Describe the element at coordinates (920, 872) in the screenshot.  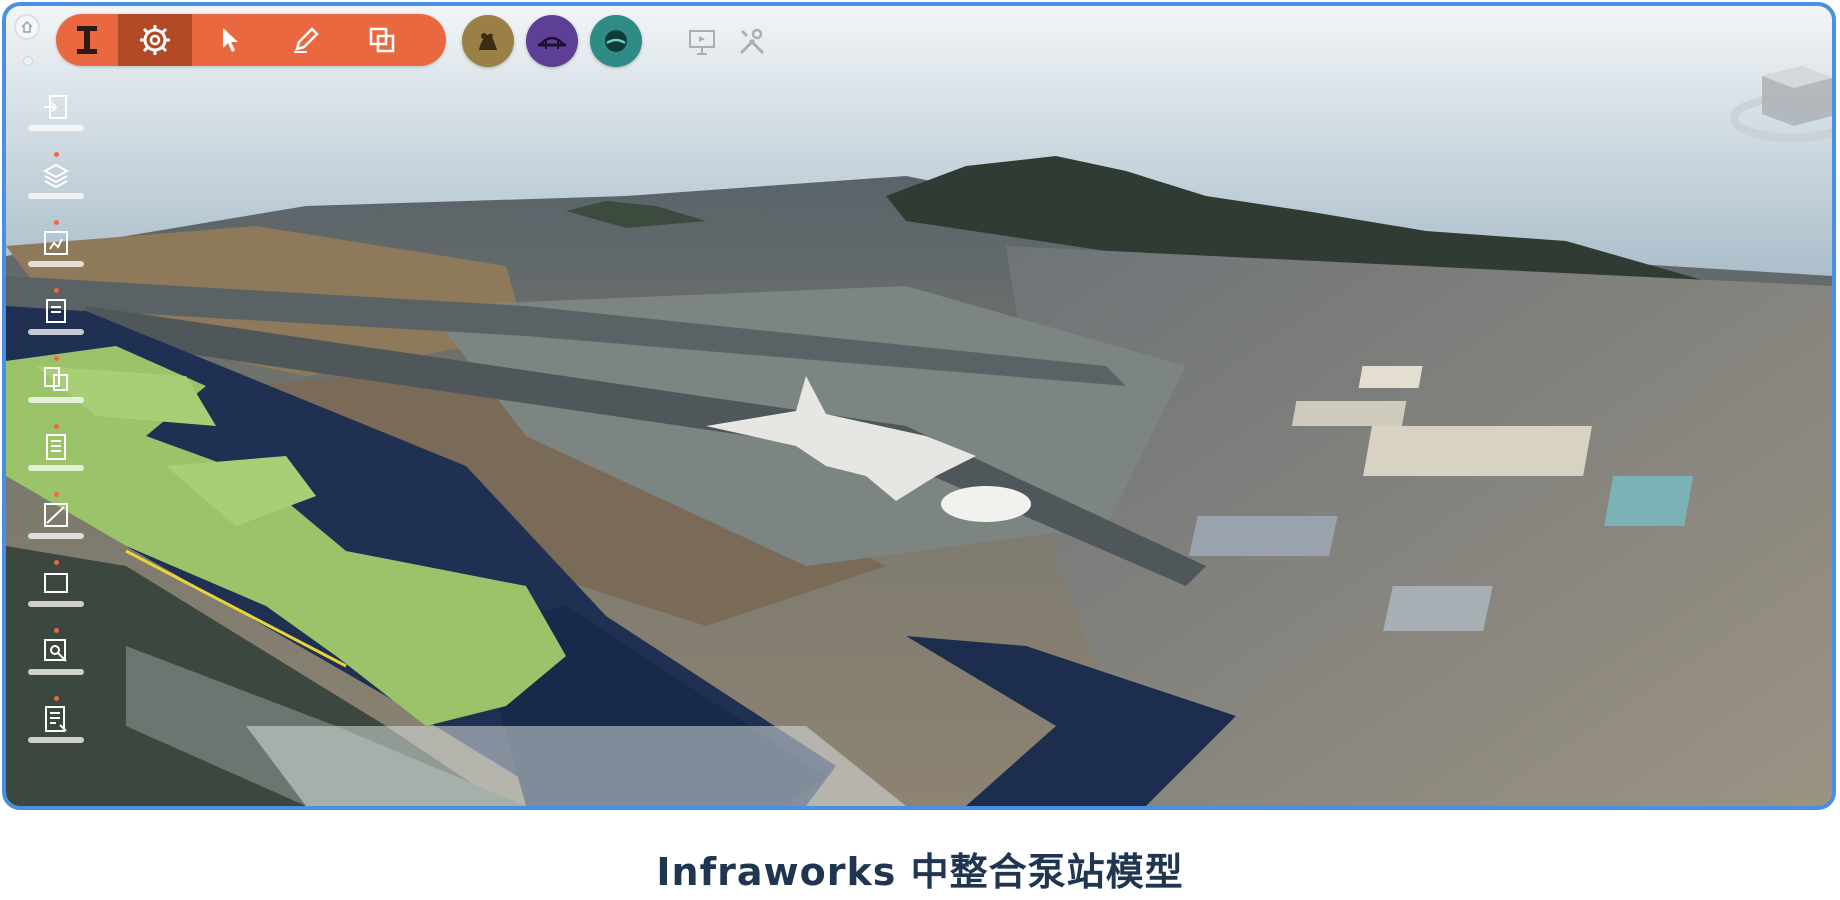
I see `figure-caption: Infraworks 中整合泵站模型` at that location.